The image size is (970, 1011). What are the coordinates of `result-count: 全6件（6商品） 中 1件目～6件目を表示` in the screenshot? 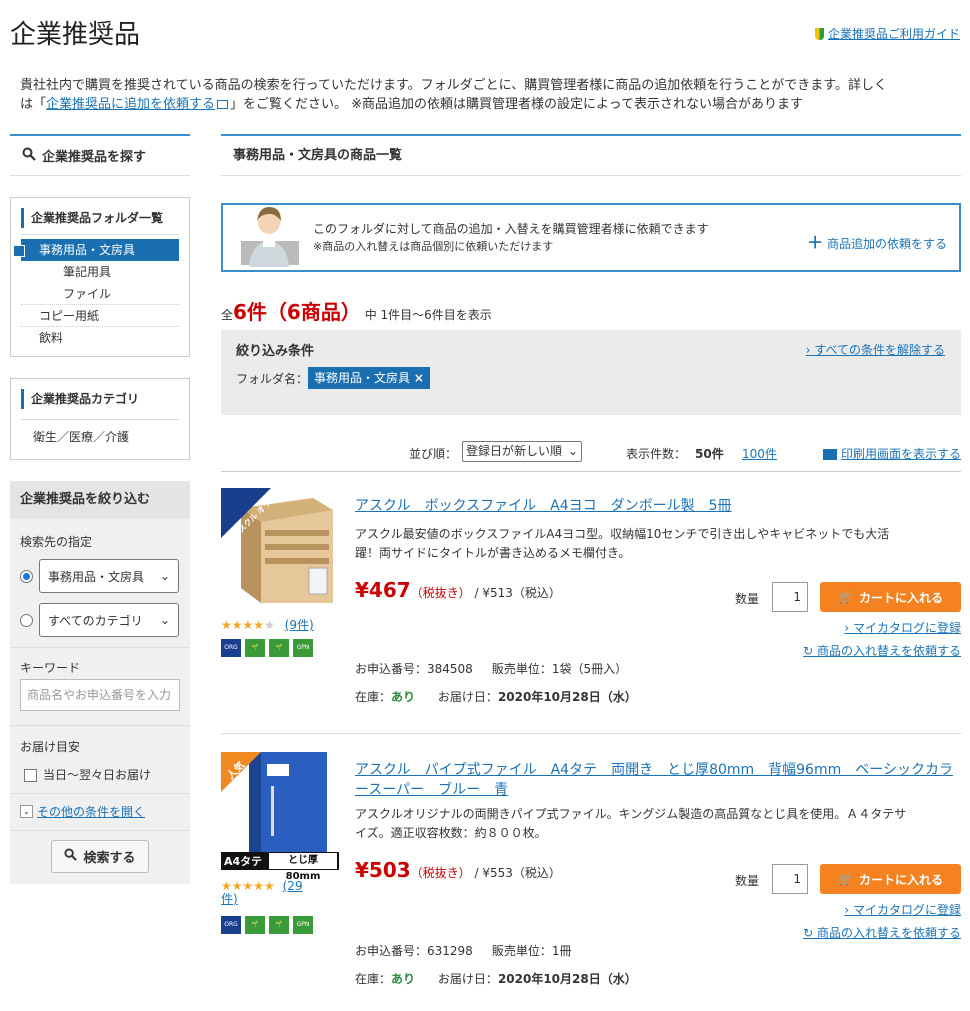 It's located at (356, 312).